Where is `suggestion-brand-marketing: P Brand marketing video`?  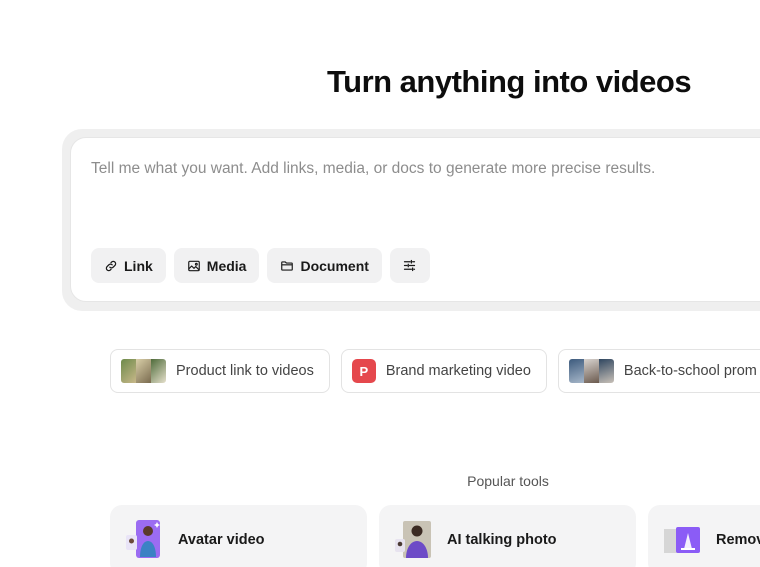 suggestion-brand-marketing: P Brand marketing video is located at coordinates (443, 371).